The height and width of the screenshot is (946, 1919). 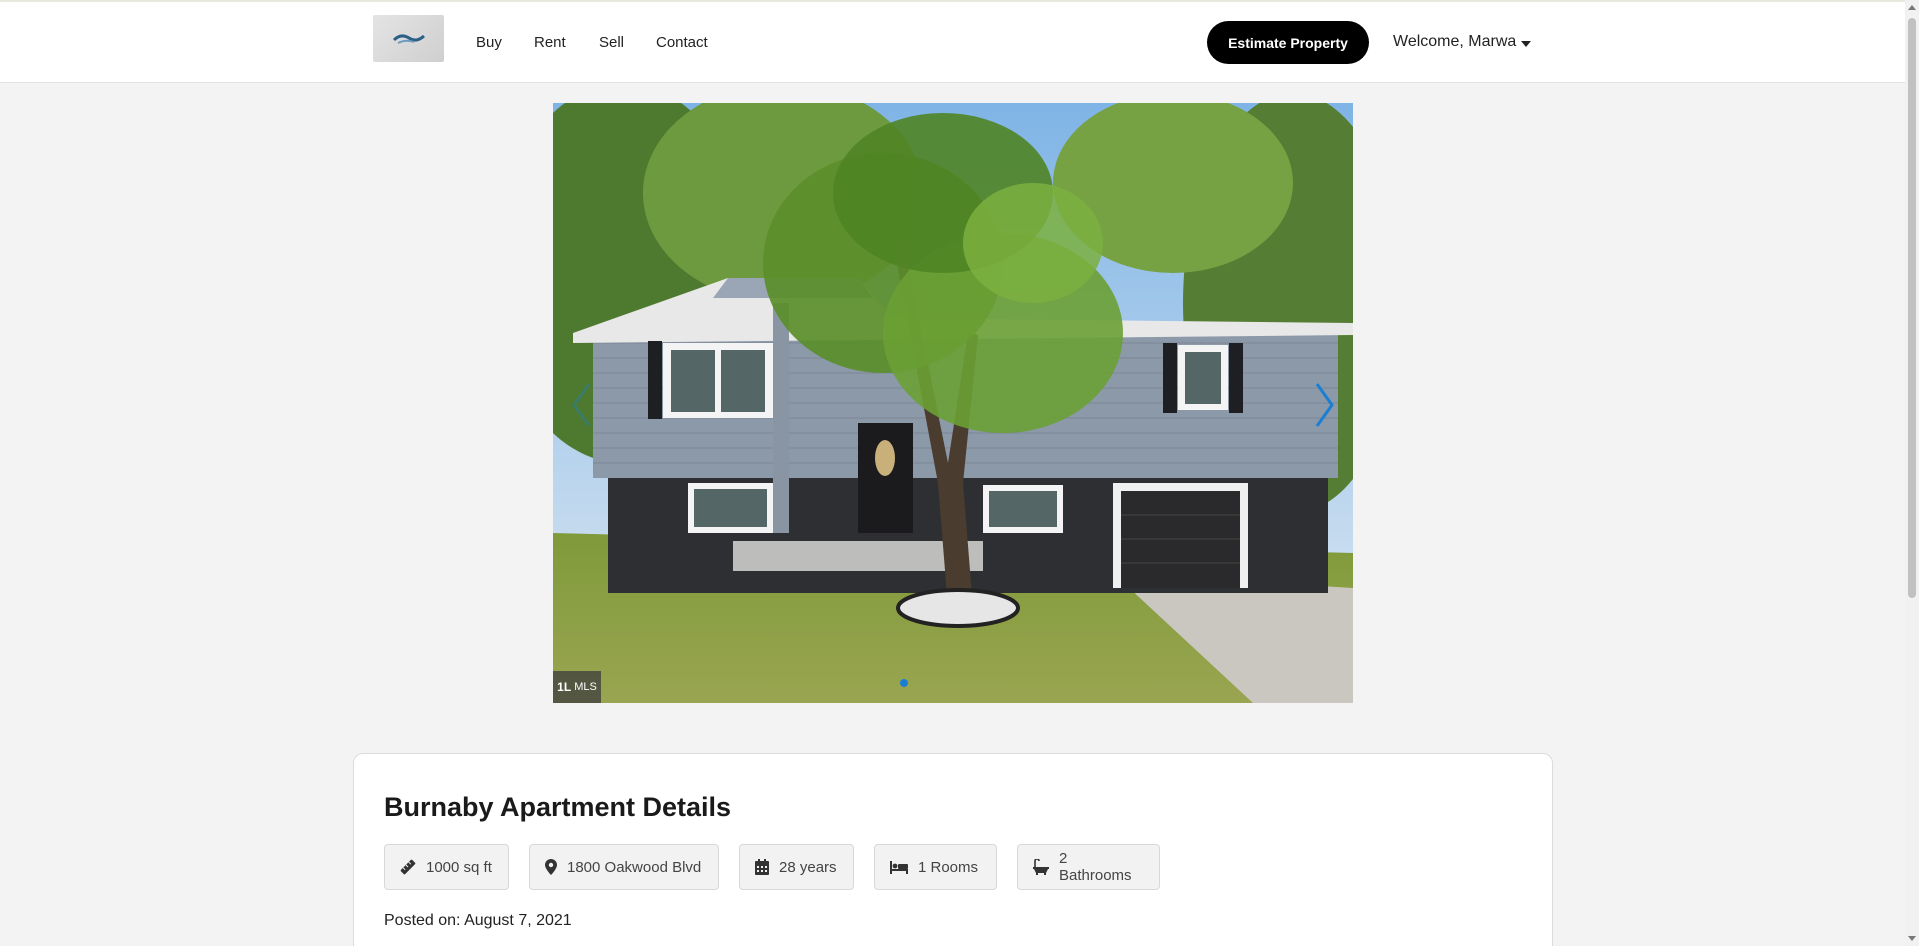 What do you see at coordinates (1912, 308) in the screenshot?
I see `scrollbar-thumb` at bounding box center [1912, 308].